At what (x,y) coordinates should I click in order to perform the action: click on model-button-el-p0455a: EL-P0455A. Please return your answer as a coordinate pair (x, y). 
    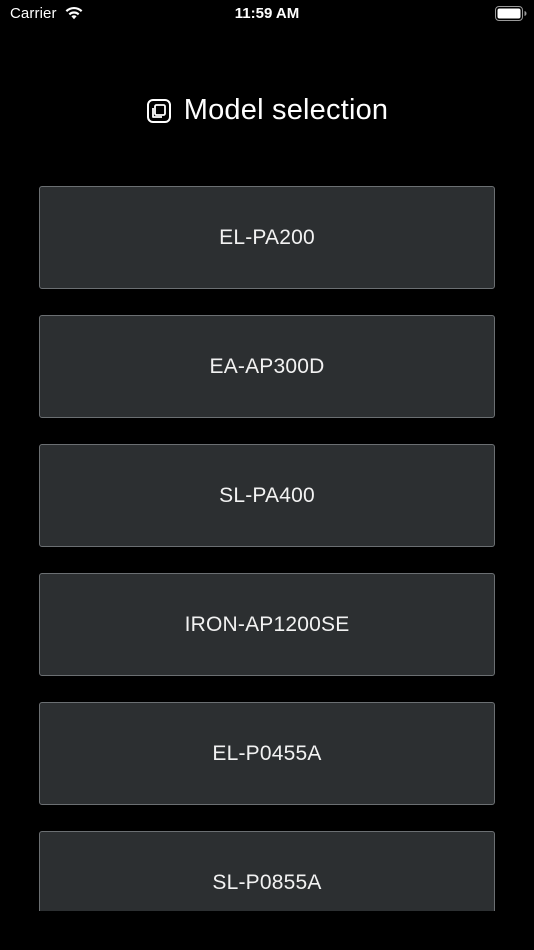
    Looking at the image, I should click on (267, 753).